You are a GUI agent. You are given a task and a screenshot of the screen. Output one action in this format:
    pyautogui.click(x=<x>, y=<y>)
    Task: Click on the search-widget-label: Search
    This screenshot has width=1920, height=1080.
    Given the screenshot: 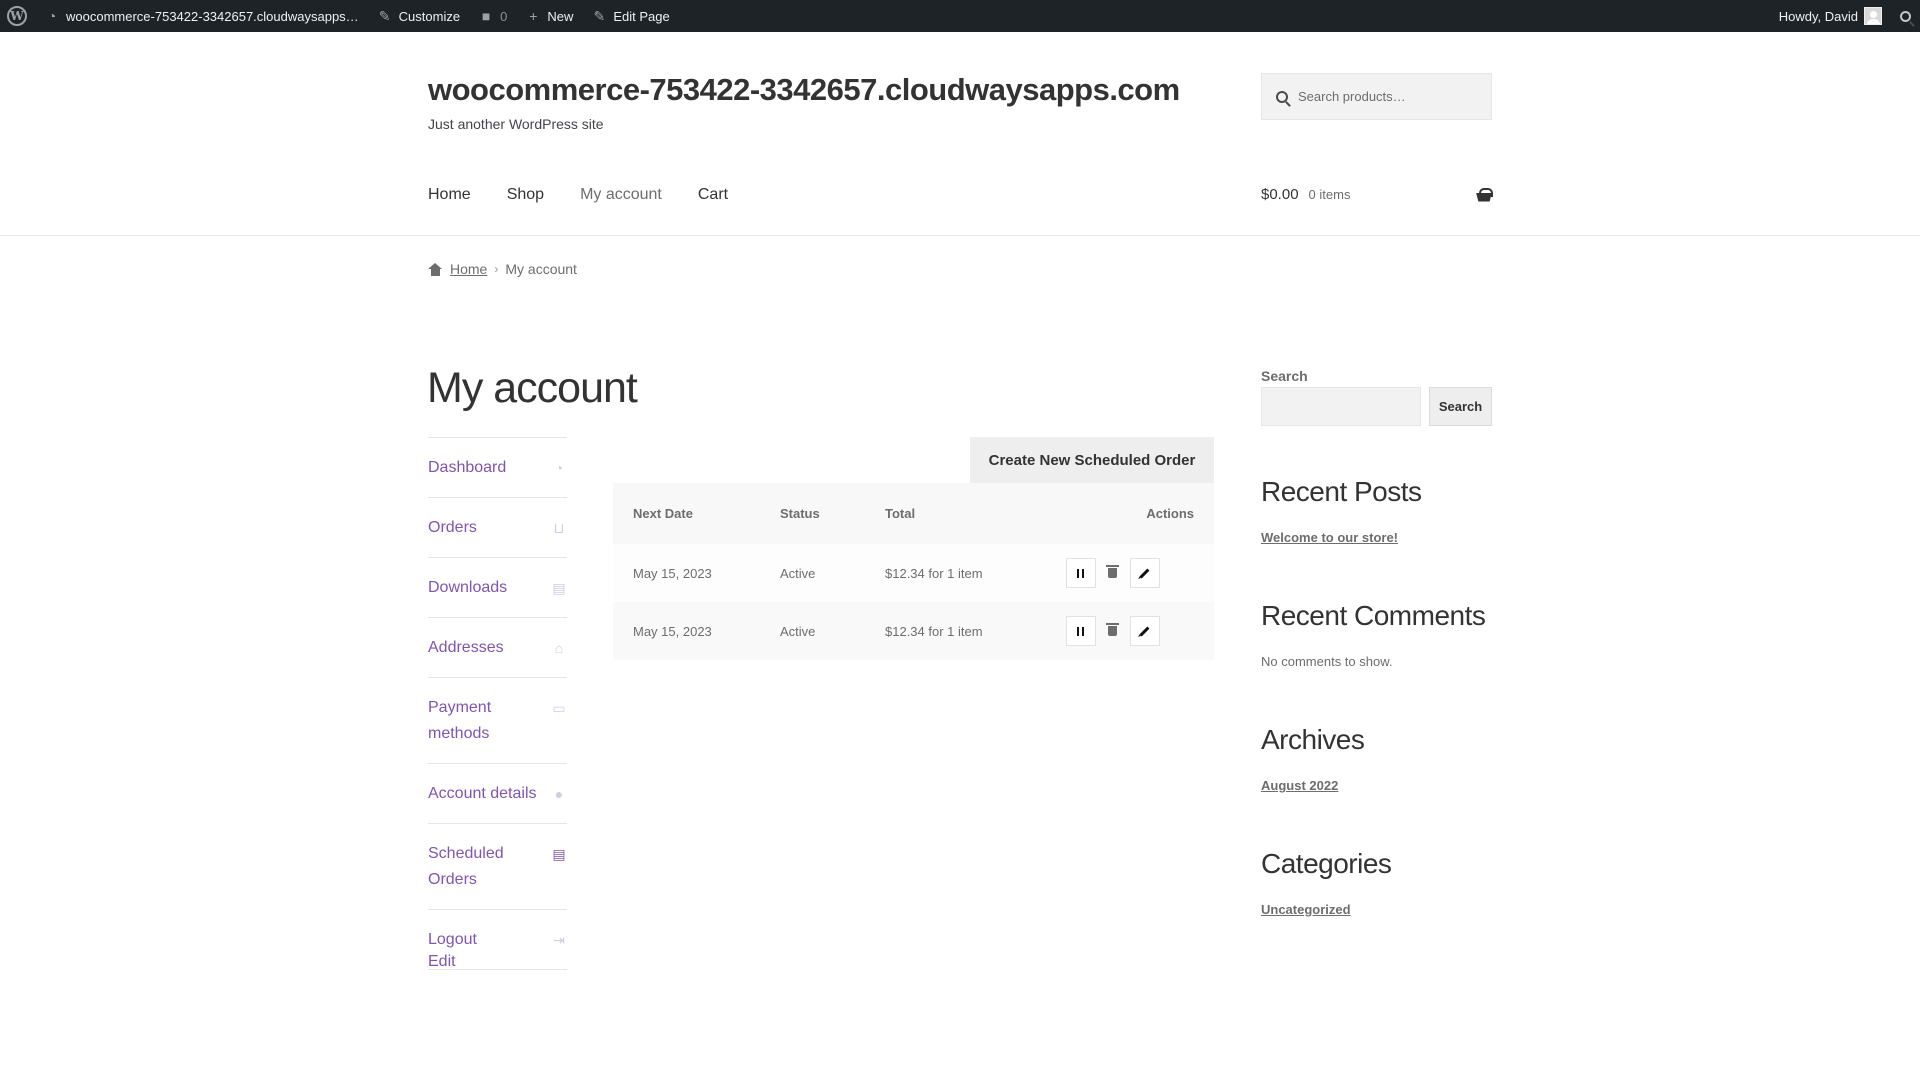 What is the action you would take?
    pyautogui.click(x=1284, y=376)
    